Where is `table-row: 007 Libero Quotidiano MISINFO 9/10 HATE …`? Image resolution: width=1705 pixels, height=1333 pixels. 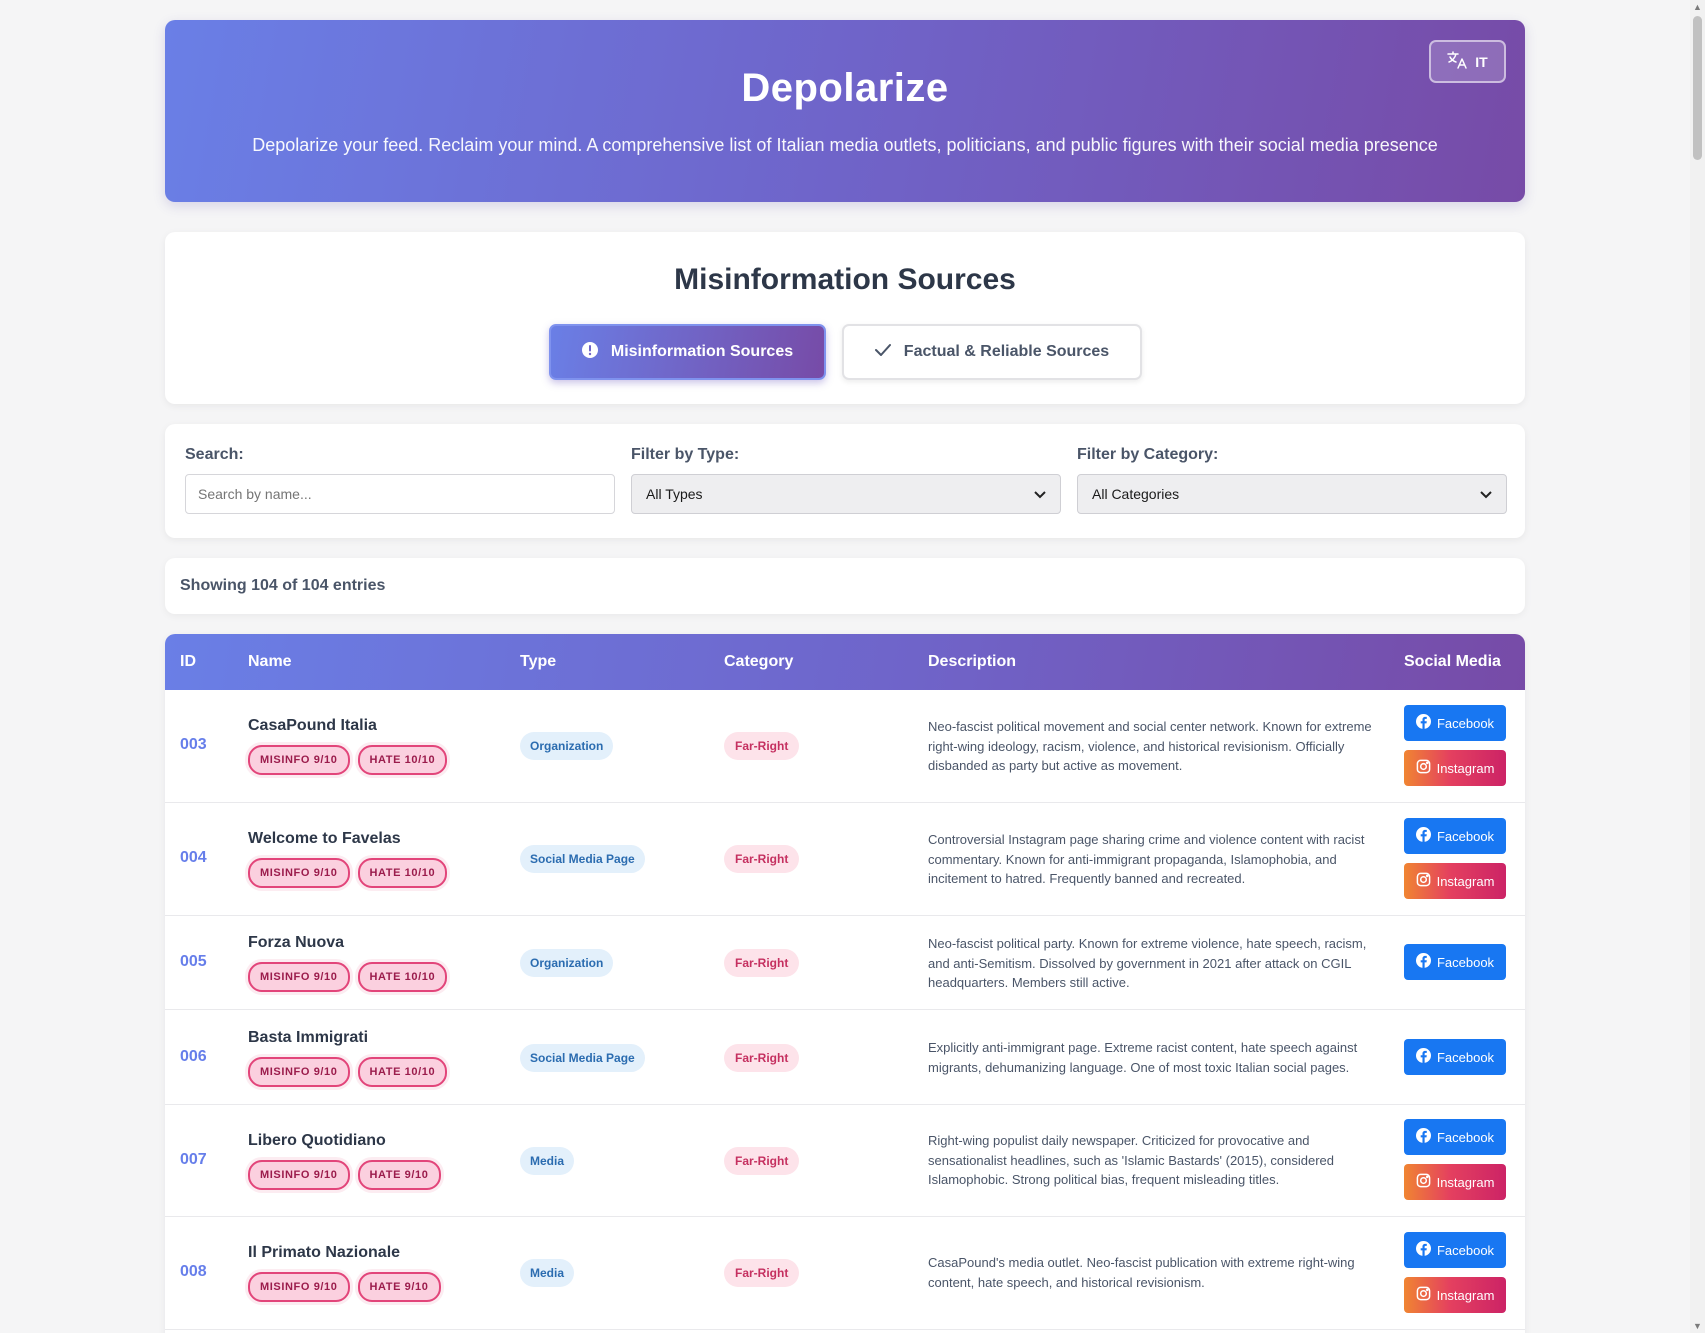 table-row: 007 Libero Quotidiano MISINFO 9/10 HATE … is located at coordinates (845, 1161).